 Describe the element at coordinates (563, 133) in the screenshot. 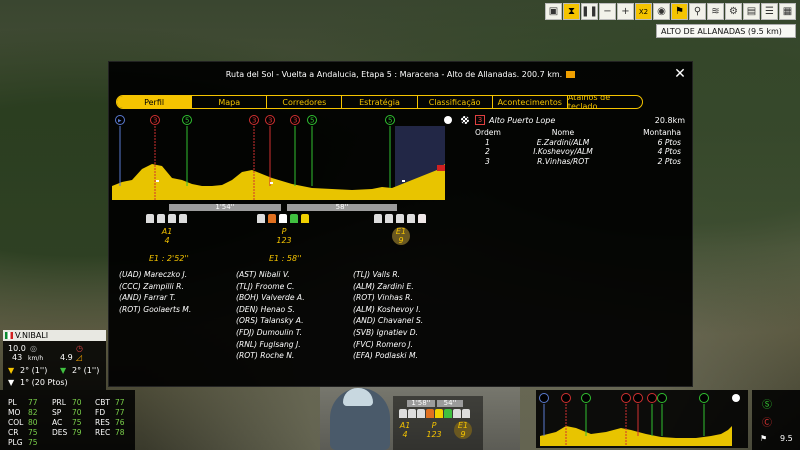

I see `col-nome: Nome` at that location.